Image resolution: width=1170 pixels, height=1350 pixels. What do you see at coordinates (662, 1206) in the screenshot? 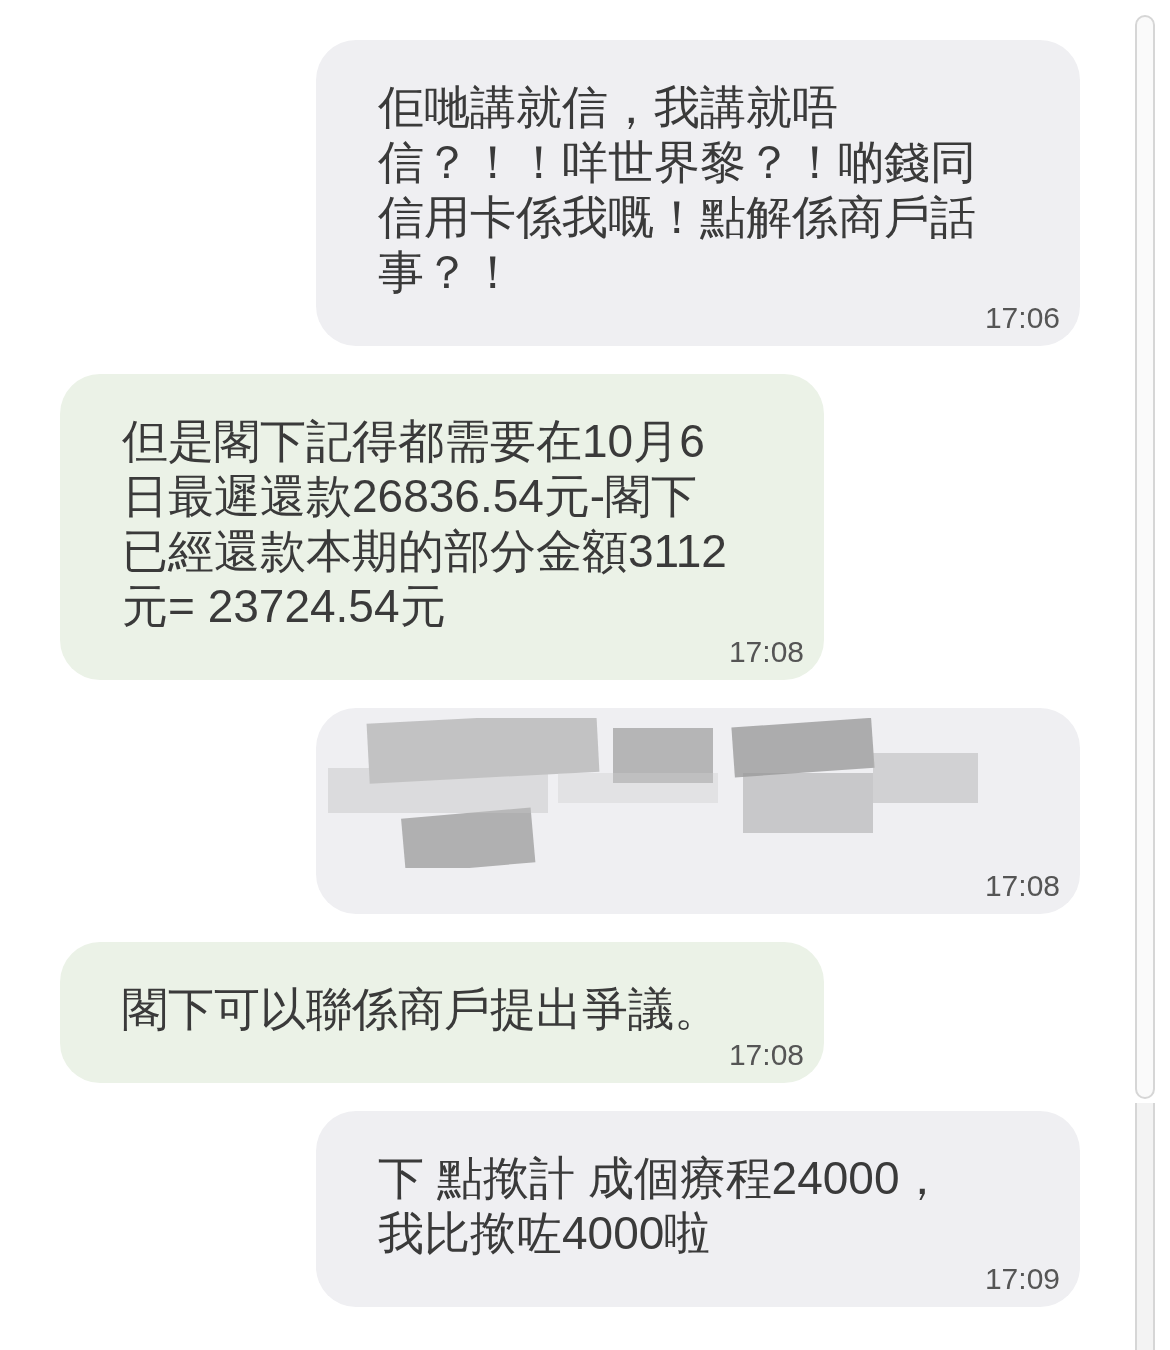
I see `message-text: 下 點揿計 成個療程24000， 我比揿咗4000啦` at bounding box center [662, 1206].